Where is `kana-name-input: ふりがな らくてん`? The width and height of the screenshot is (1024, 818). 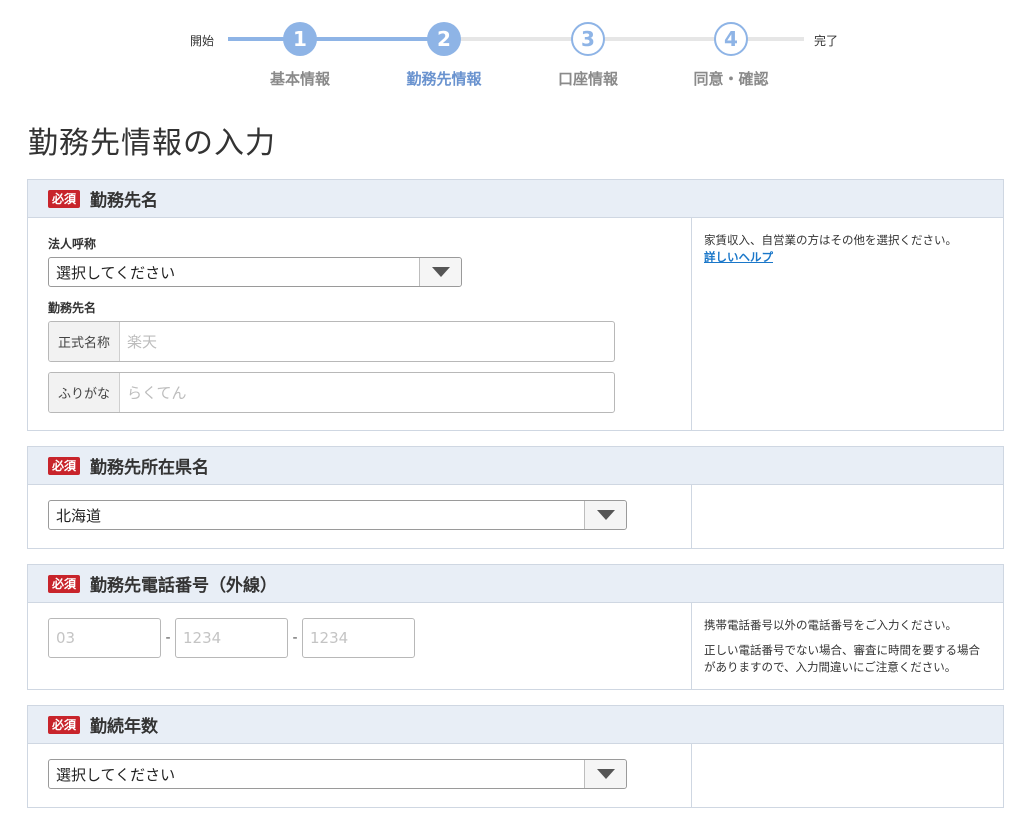 kana-name-input: ふりがな らくてん is located at coordinates (331, 392).